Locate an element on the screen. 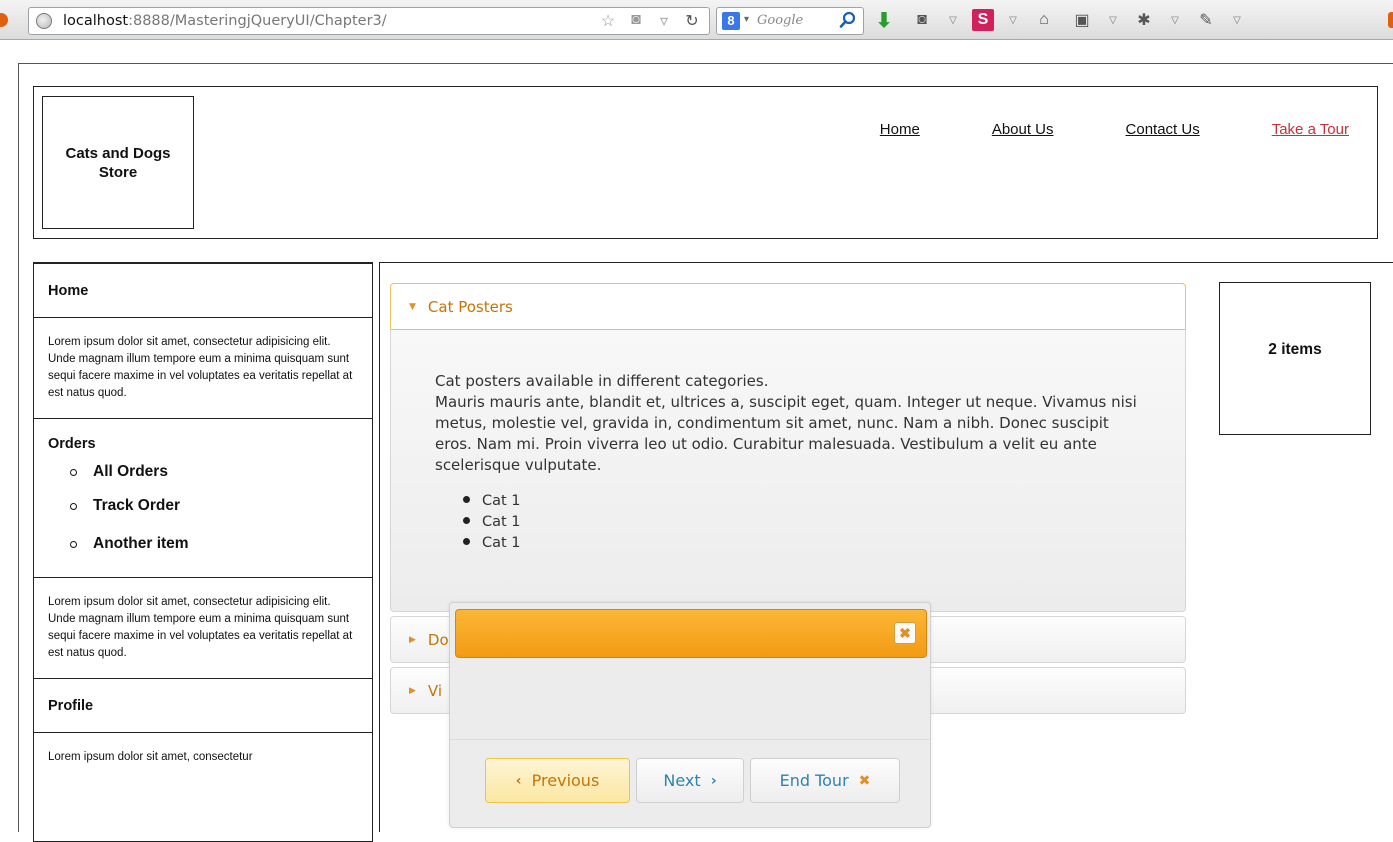 The height and width of the screenshot is (842, 1393). sidebar-item-label: All Orders is located at coordinates (130, 471).